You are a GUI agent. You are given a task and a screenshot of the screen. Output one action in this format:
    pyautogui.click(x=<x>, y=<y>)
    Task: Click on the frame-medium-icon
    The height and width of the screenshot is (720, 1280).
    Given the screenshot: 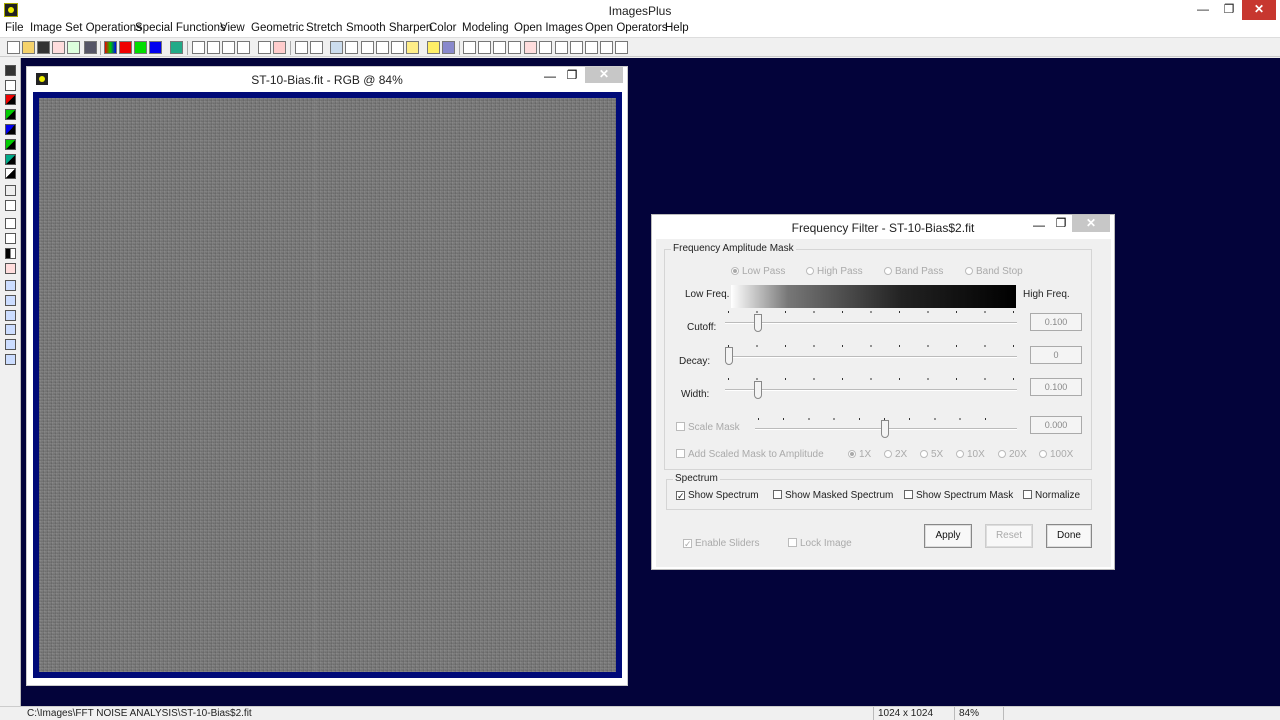 What is the action you would take?
    pyautogui.click(x=591, y=47)
    